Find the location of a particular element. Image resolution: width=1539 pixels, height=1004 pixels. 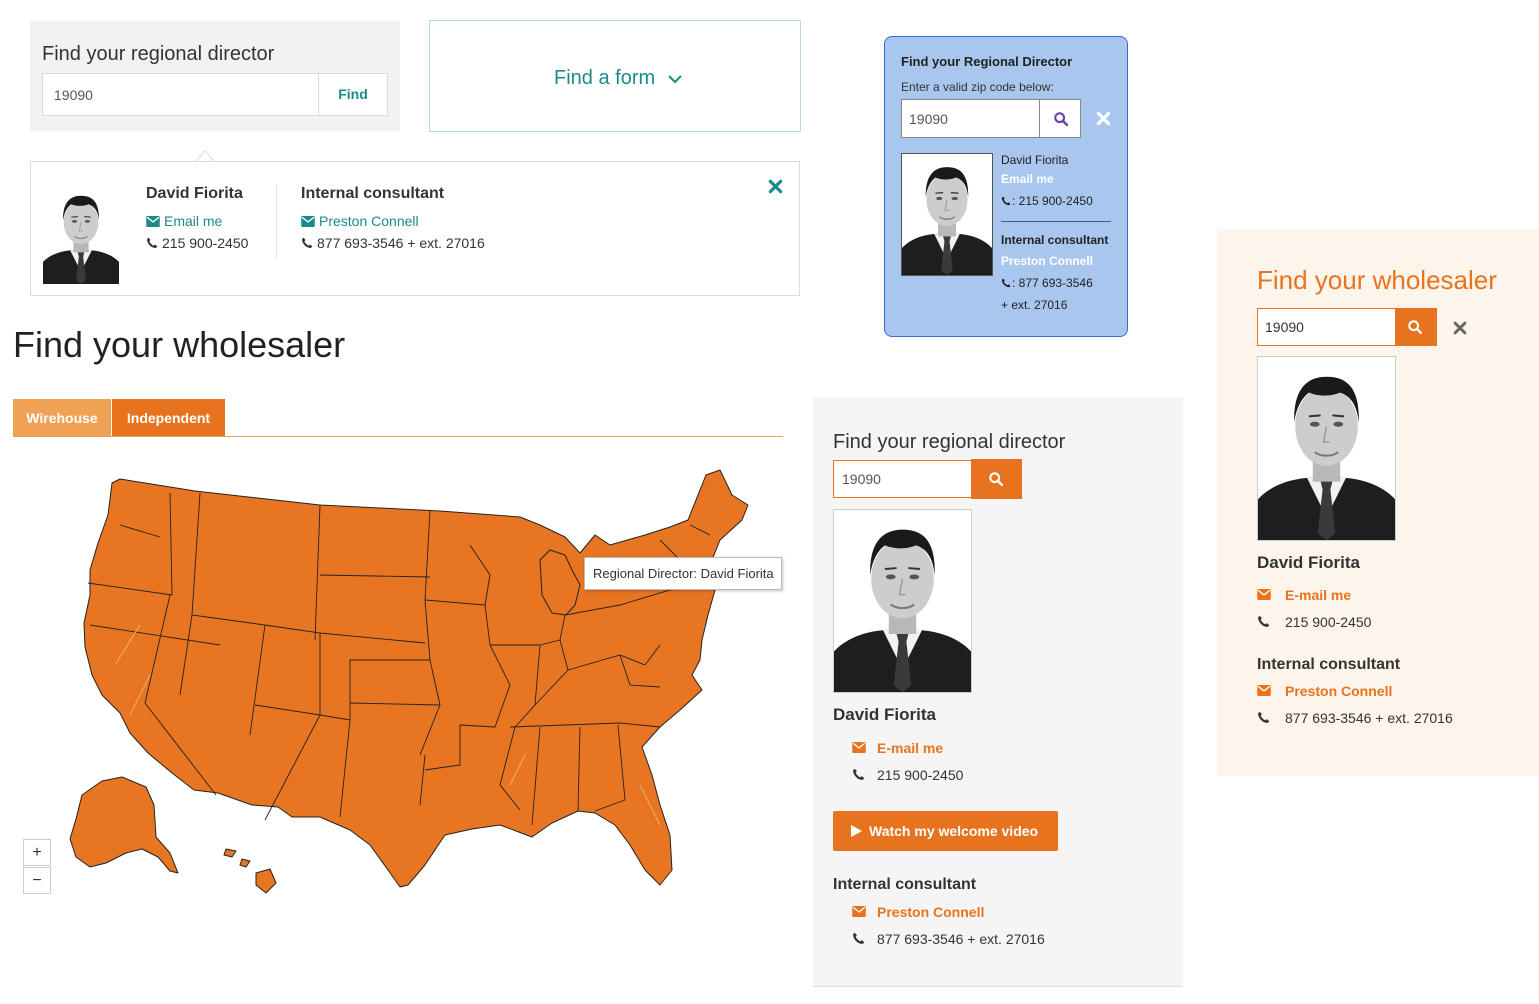

map-page-title: Find your wholesaler is located at coordinates (179, 344).